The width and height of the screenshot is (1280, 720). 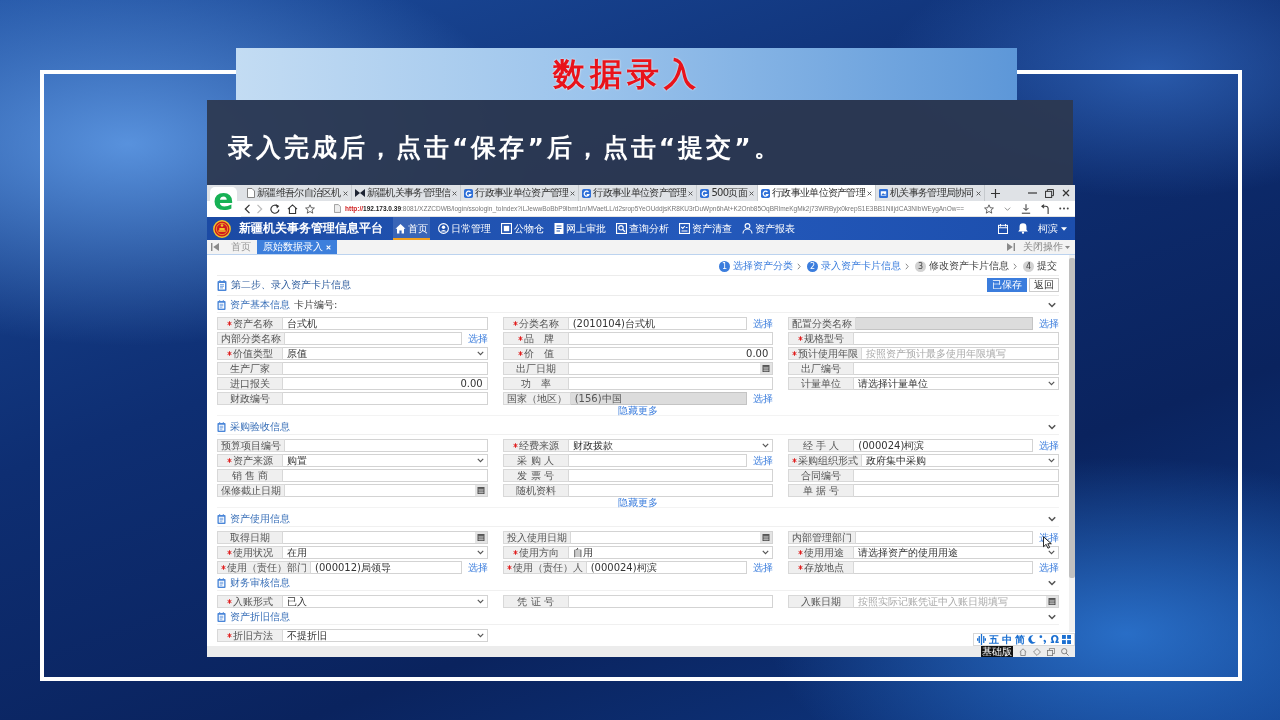 What do you see at coordinates (385, 460) in the screenshot?
I see `select-field: 购置` at bounding box center [385, 460].